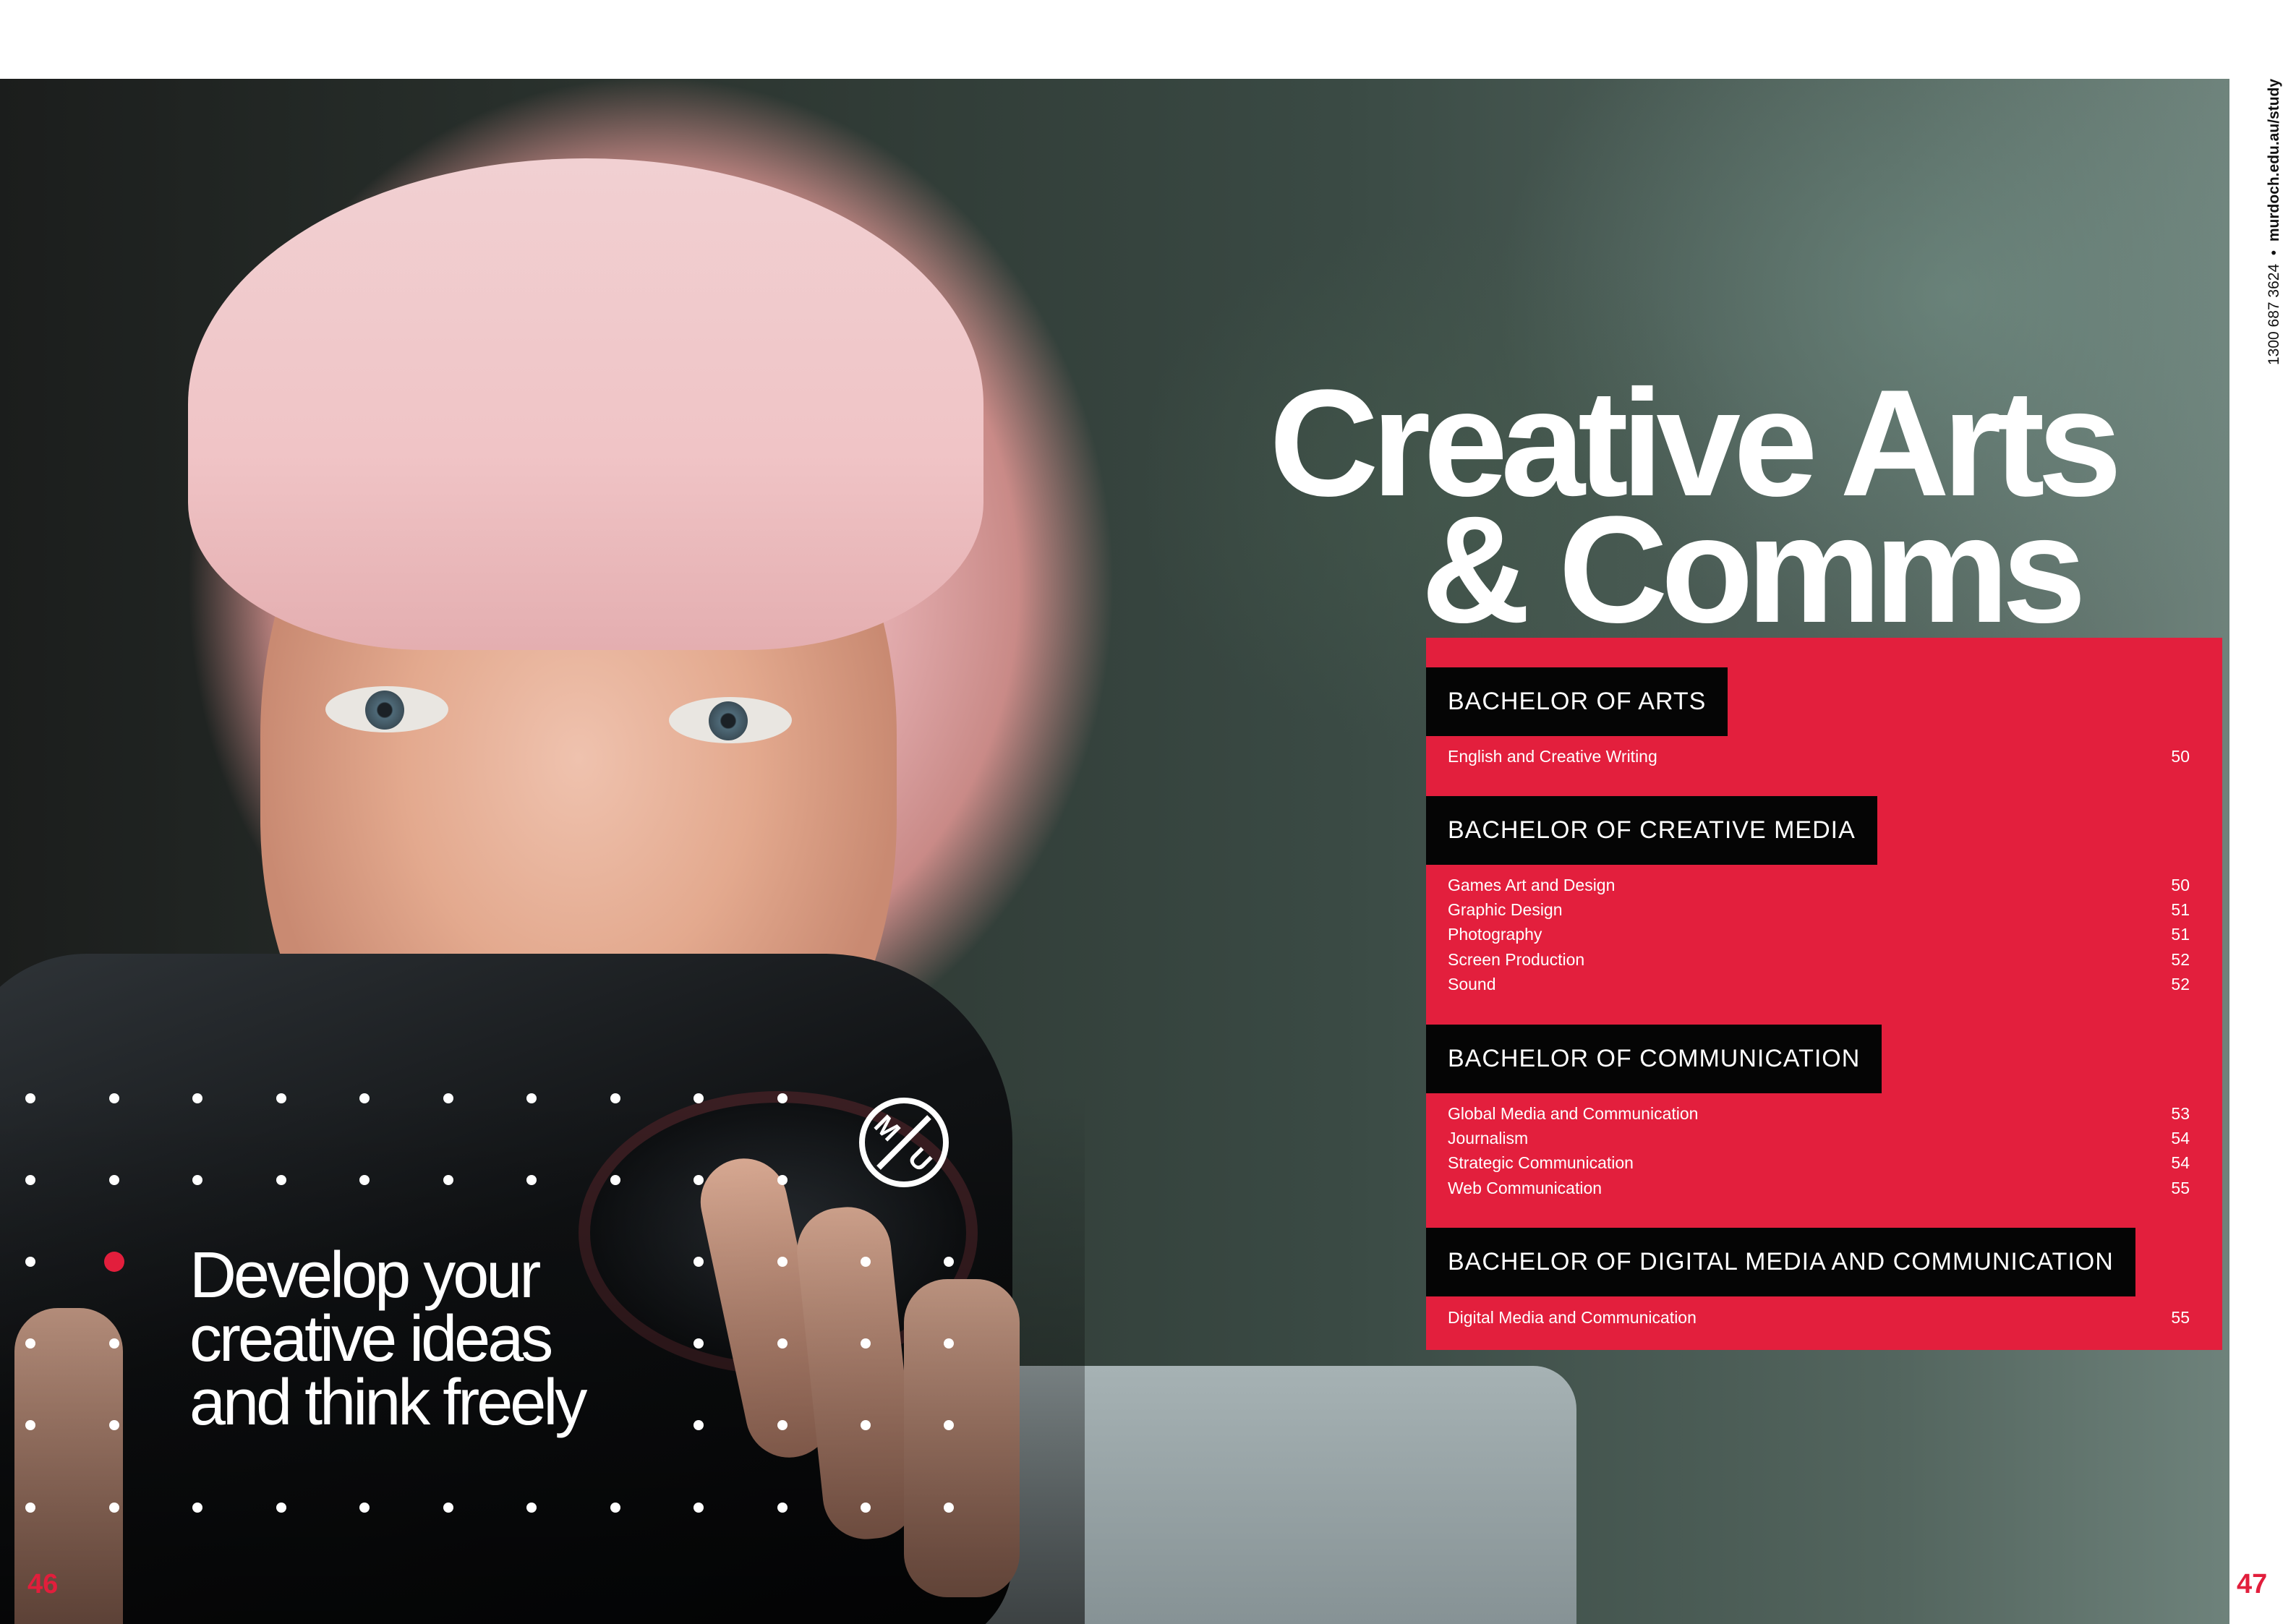 This screenshot has width=2296, height=1624. What do you see at coordinates (1516, 959) in the screenshot?
I see `course-name: Screen Production` at bounding box center [1516, 959].